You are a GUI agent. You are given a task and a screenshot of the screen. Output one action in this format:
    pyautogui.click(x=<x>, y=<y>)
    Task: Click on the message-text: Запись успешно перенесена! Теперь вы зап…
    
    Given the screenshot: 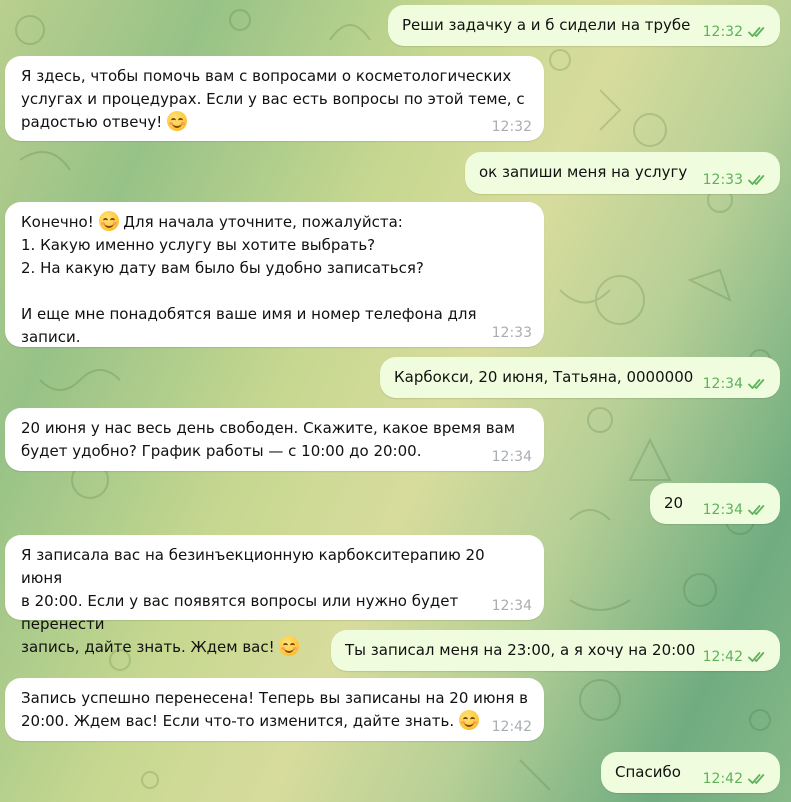 What is the action you would take?
    pyautogui.click(x=274, y=710)
    